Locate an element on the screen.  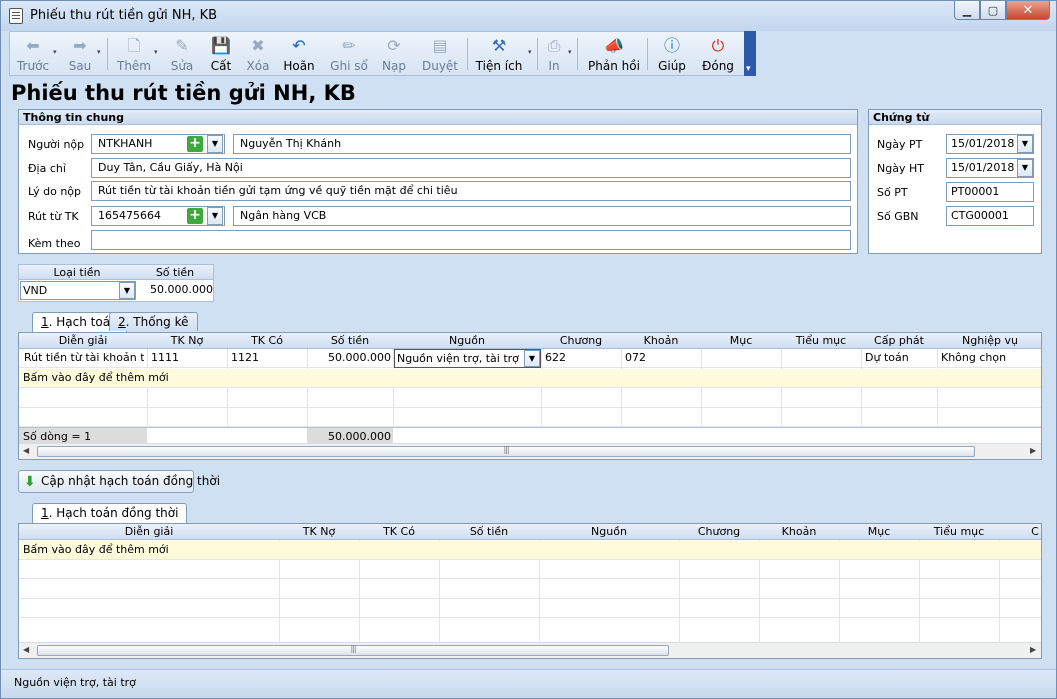
plus-icon: + is located at coordinates (195, 215).